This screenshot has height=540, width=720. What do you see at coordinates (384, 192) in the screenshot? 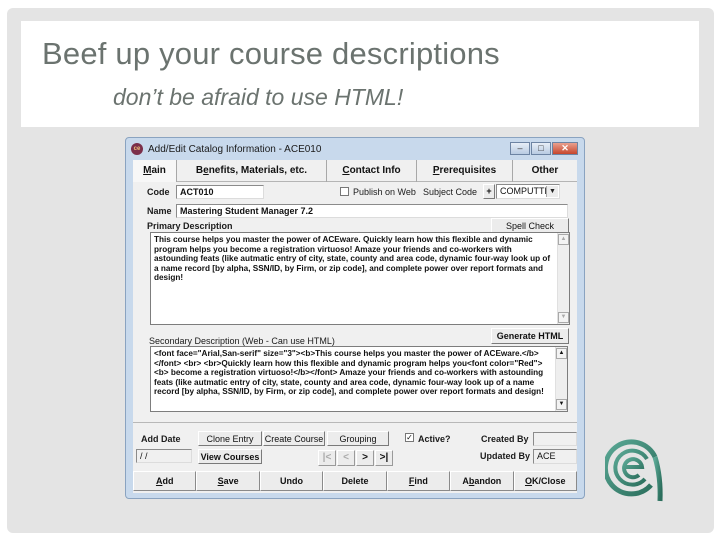
I see `publish-on-web-label: Publish on Web` at bounding box center [384, 192].